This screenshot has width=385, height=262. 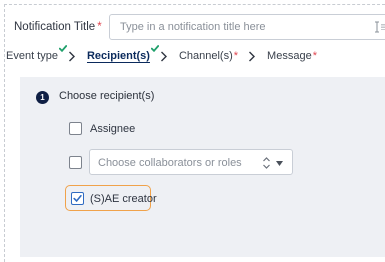 I want to click on notification-title-label: Notification Title *, so click(x=58, y=27).